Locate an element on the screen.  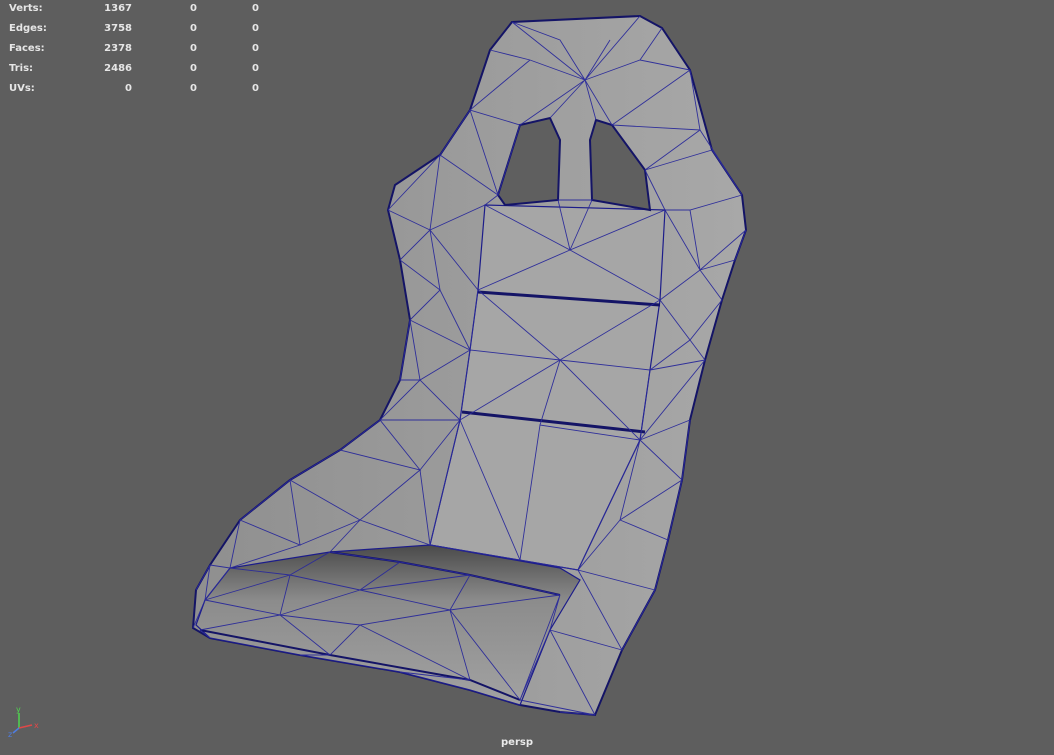
axis-y-label: y is located at coordinates (18, 709).